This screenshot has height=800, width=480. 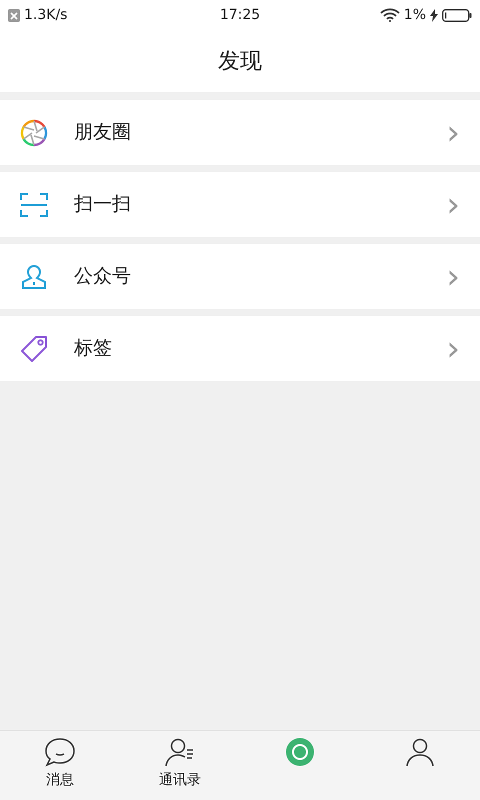 What do you see at coordinates (240, 204) in the screenshot?
I see `menu-item: 扫一扫 ›` at bounding box center [240, 204].